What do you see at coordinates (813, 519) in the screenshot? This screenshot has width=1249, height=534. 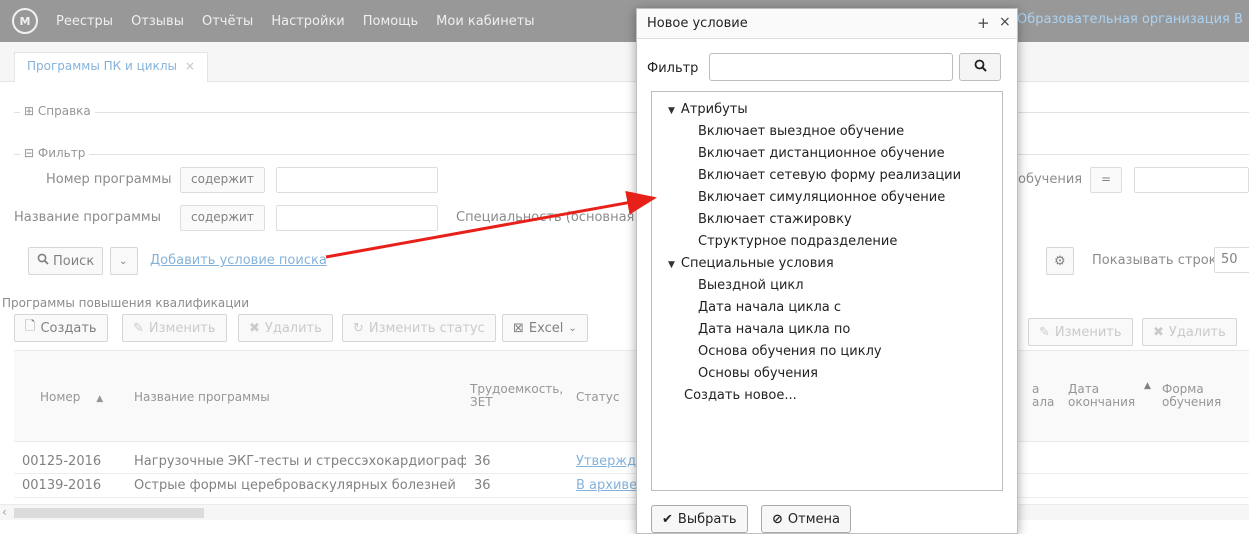 I see `cancel-button-label: Отмена` at bounding box center [813, 519].